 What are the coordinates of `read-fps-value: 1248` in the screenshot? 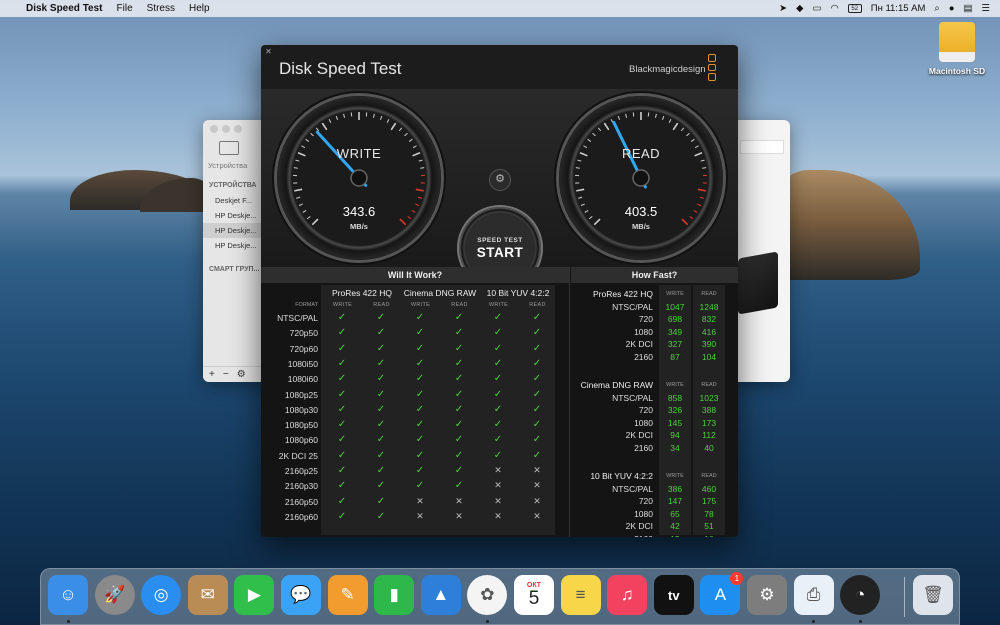 It's located at (709, 307).